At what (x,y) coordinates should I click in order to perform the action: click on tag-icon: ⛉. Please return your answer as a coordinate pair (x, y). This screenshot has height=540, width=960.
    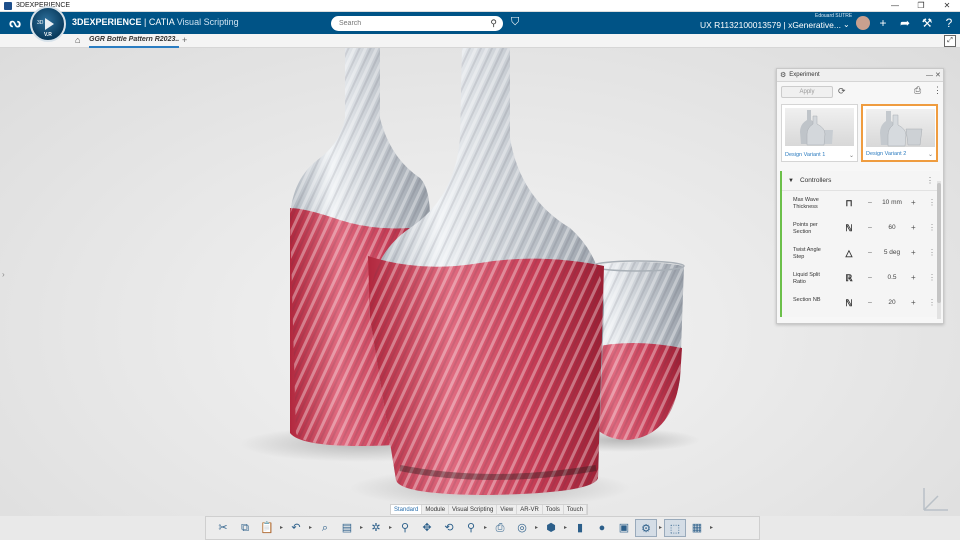
    Looking at the image, I should click on (515, 22).